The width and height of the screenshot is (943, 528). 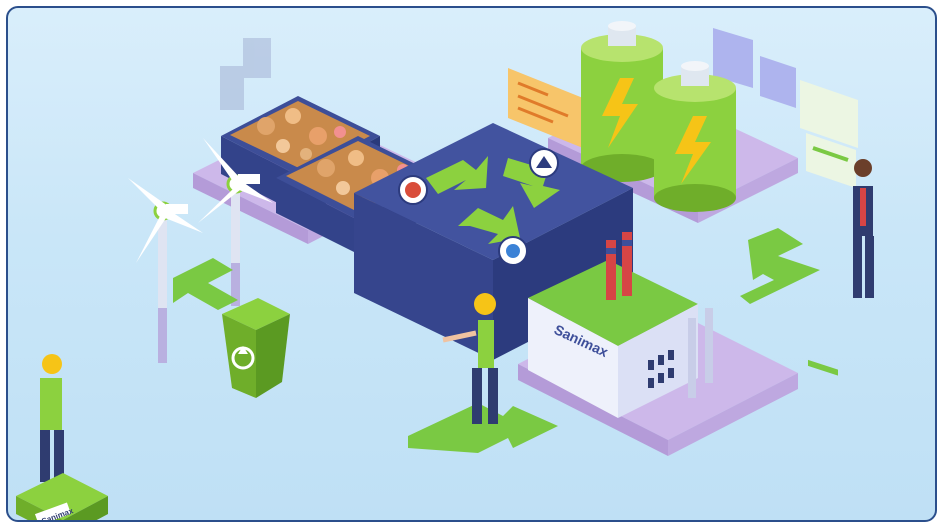 What do you see at coordinates (245, 74) in the screenshot?
I see `data-panel-small` at bounding box center [245, 74].